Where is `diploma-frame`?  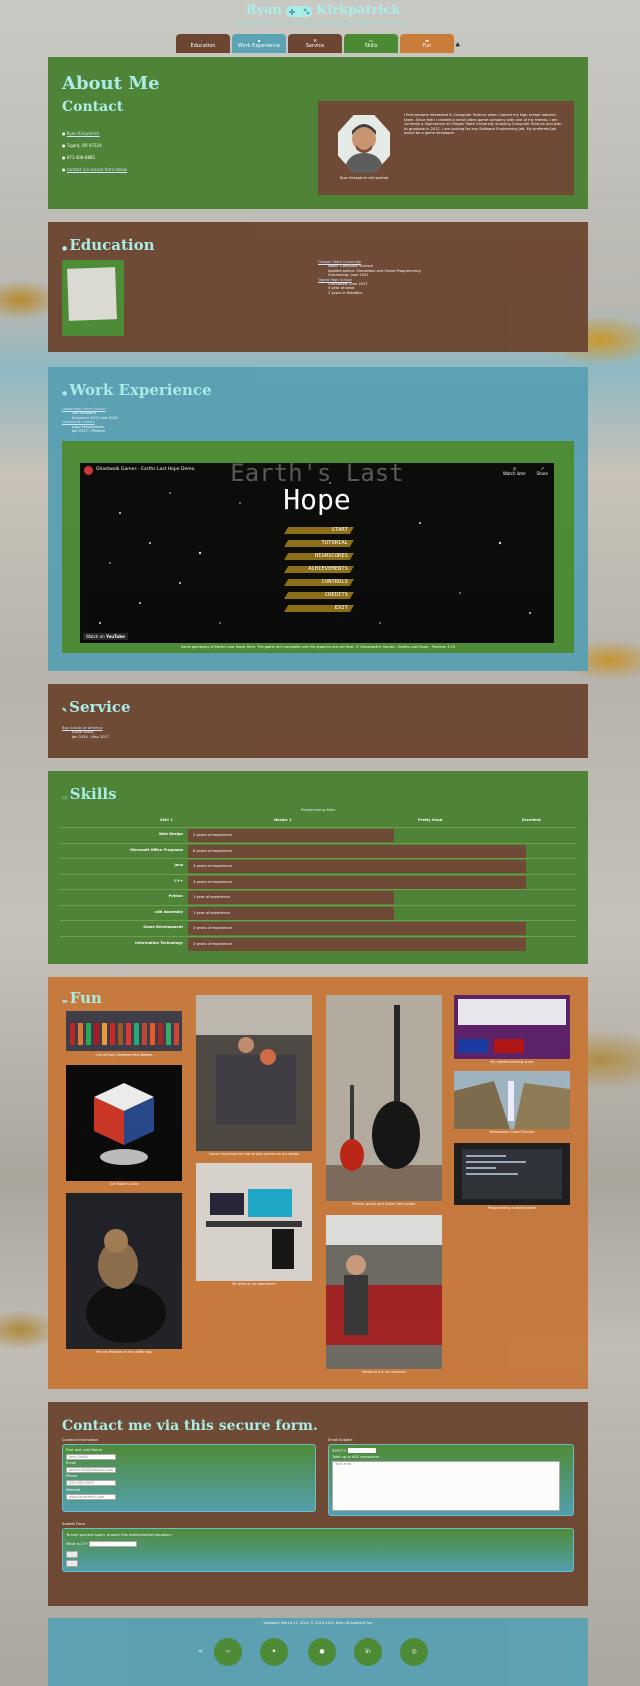
diploma-frame is located at coordinates (93, 298).